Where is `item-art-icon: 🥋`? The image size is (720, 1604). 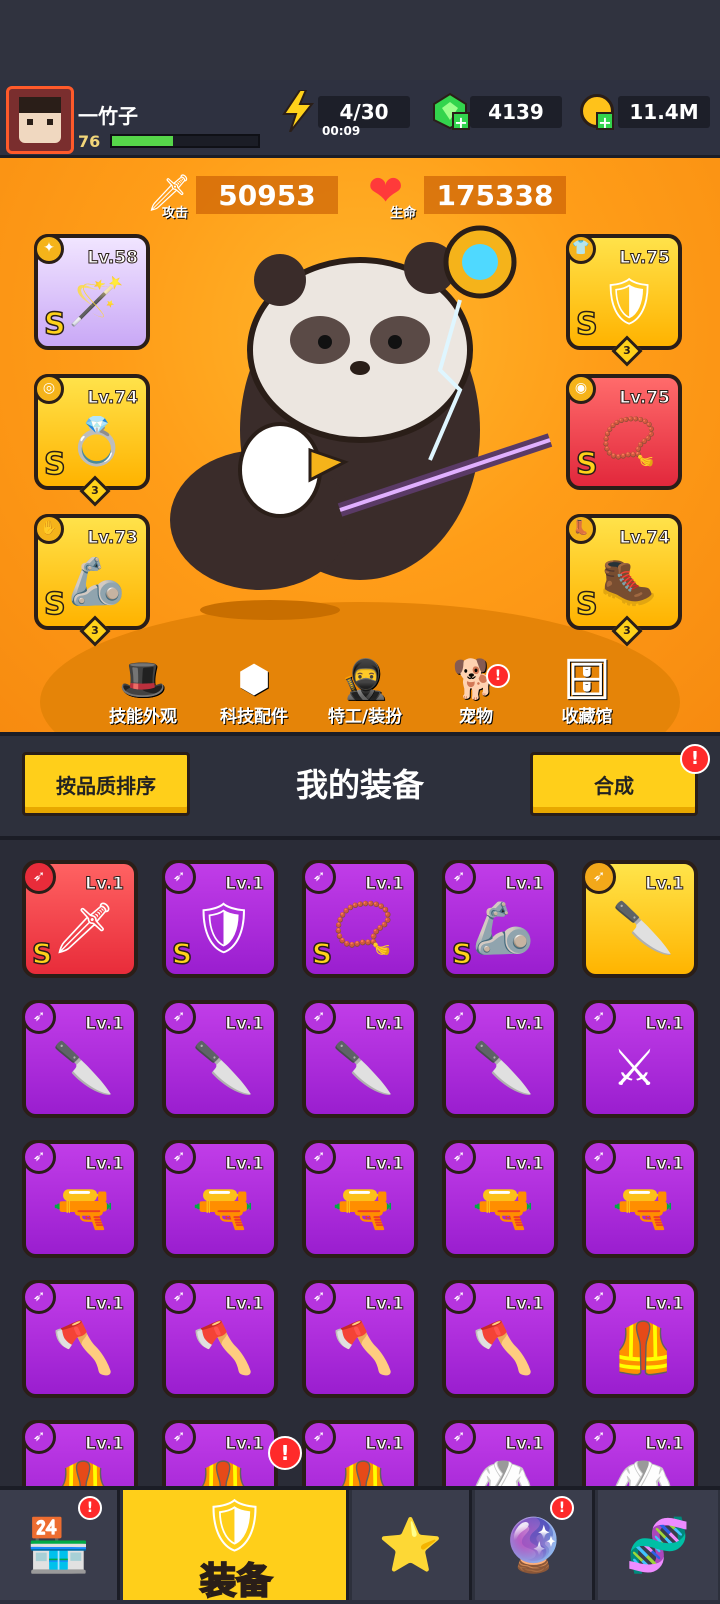 item-art-icon: 🥋 is located at coordinates (643, 1473).